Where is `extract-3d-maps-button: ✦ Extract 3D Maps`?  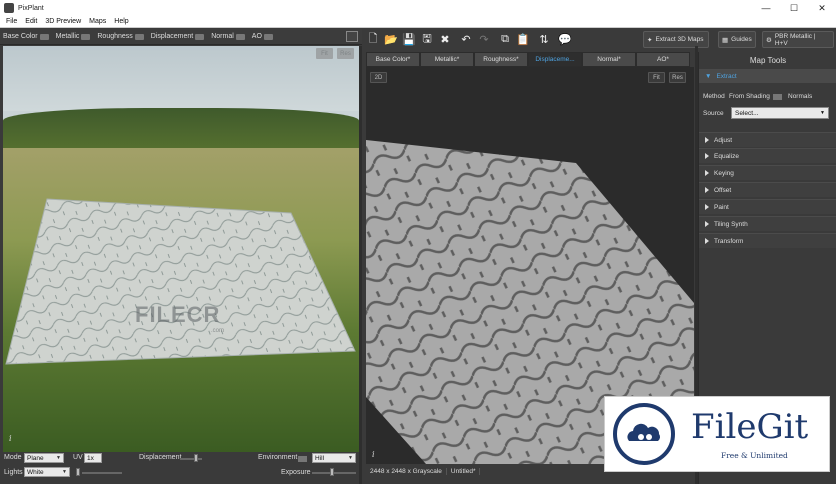
extract-3d-maps-button: ✦ Extract 3D Maps is located at coordinates (676, 39).